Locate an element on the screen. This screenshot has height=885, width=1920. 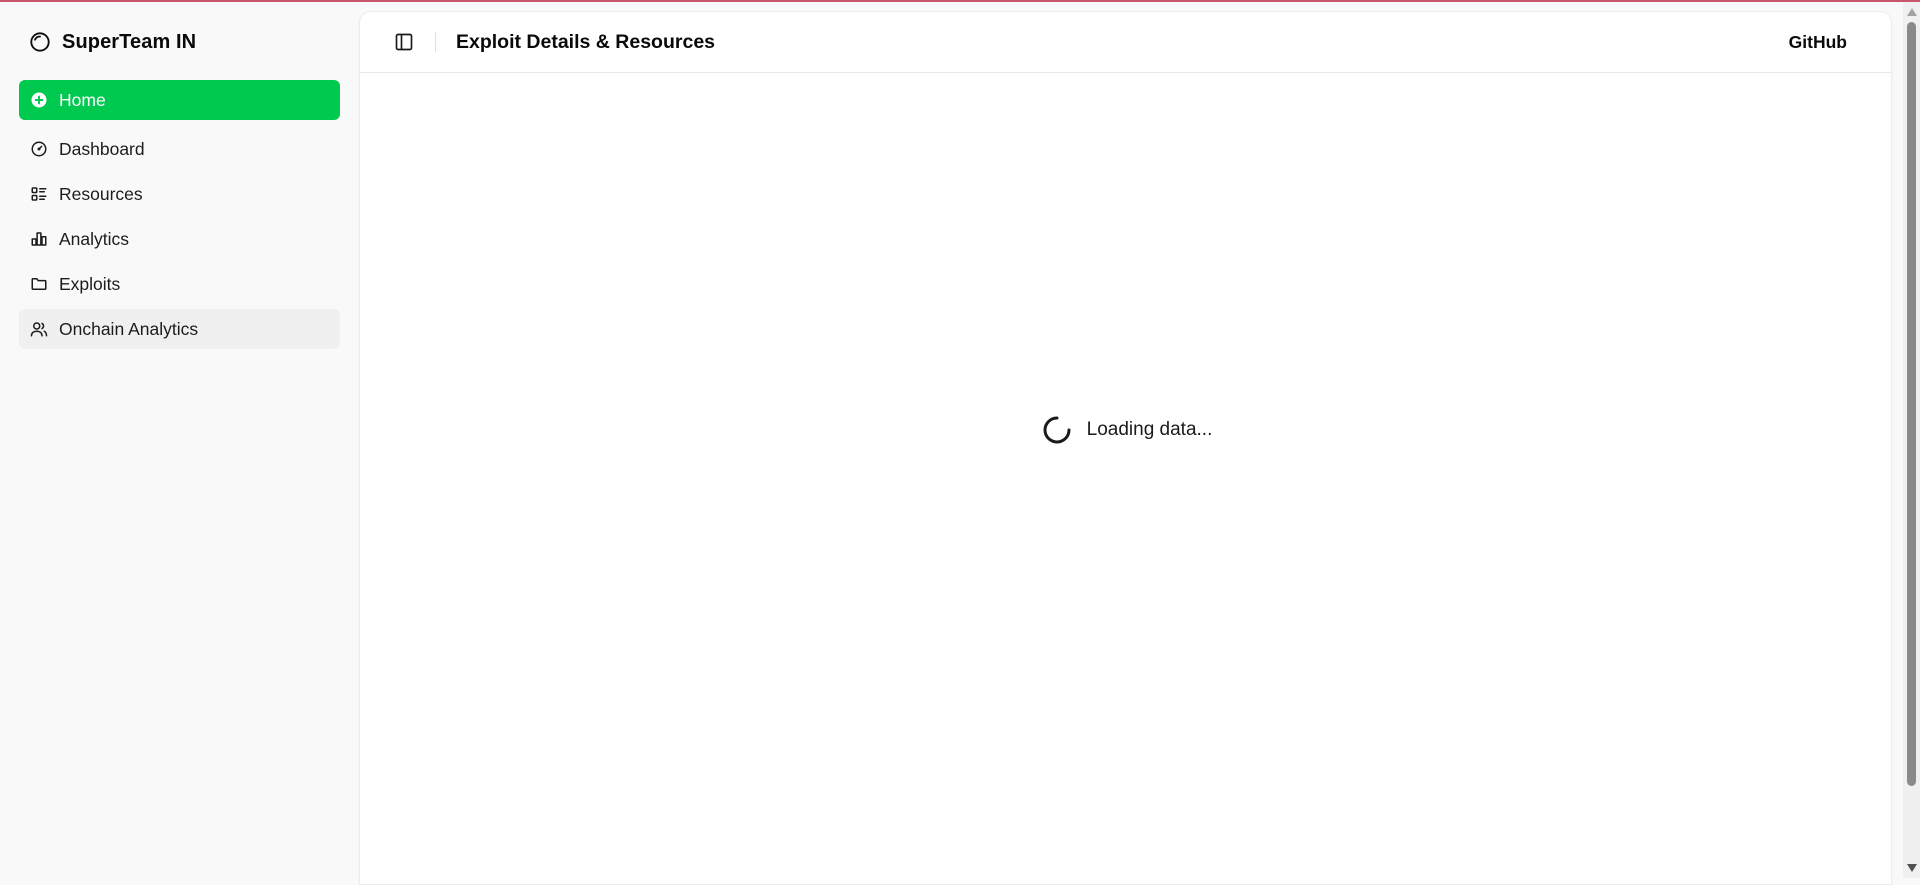
sidebar-item-onchain-analytics: Onchain Analytics is located at coordinates (179, 329).